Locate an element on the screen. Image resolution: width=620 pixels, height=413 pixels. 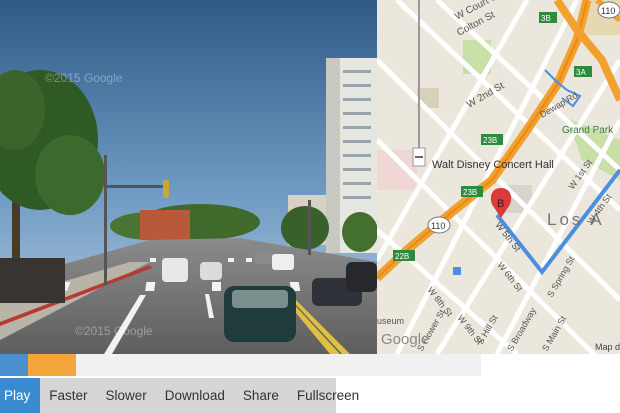
highway-110-shield-left: 110 is located at coordinates (439, 225).